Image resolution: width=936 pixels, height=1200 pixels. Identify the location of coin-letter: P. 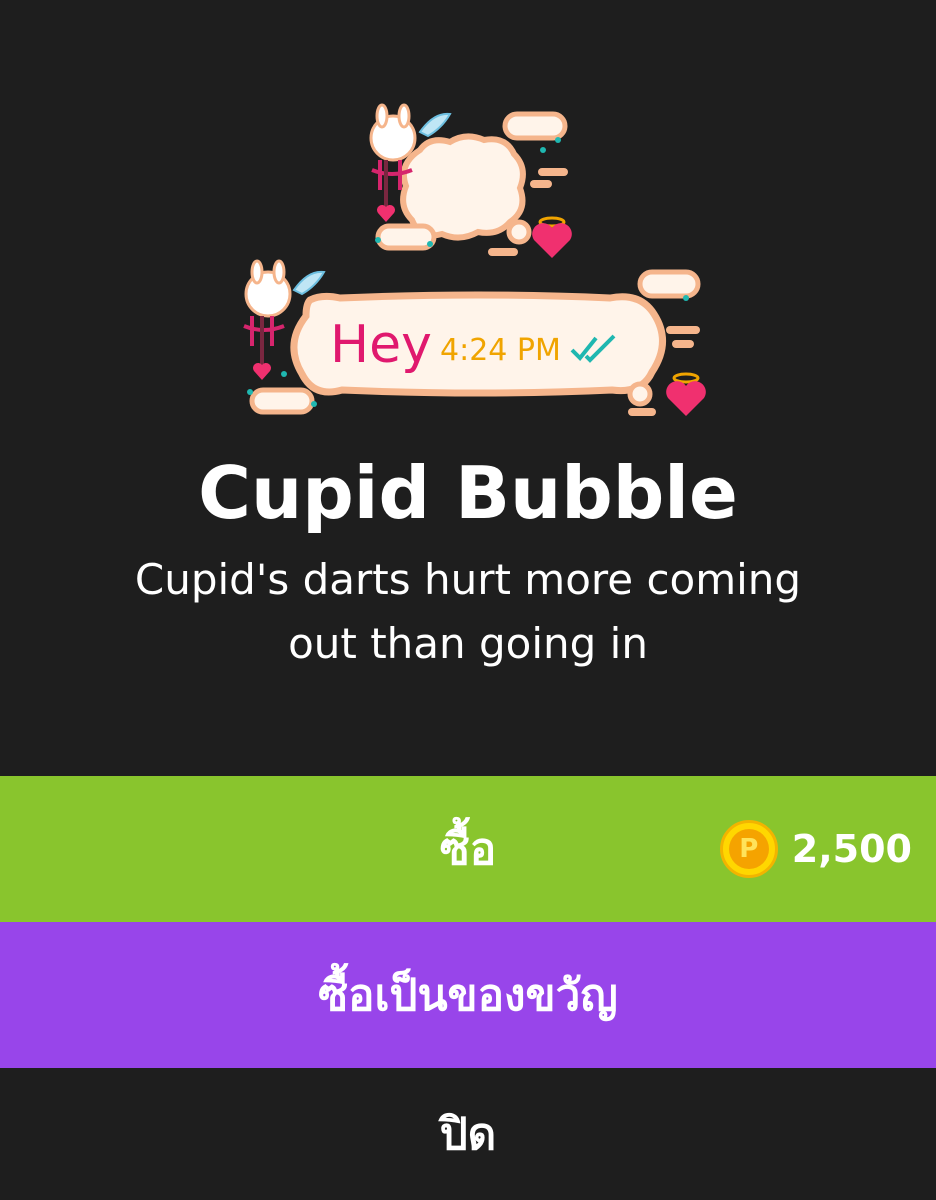
(748, 849).